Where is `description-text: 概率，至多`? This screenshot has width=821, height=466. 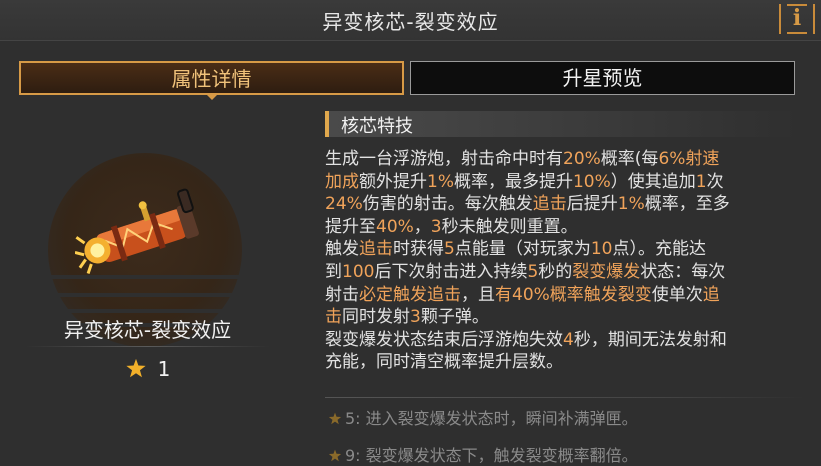
description-text: 概率，至多 is located at coordinates (687, 204).